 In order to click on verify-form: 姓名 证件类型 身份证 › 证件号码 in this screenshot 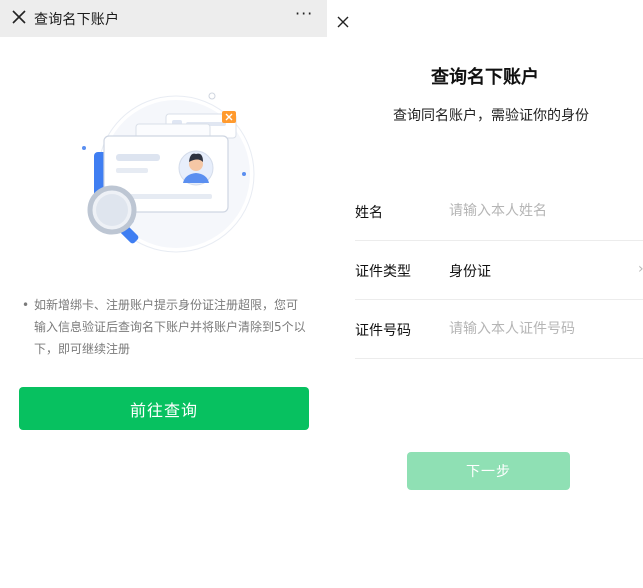, I will do `click(499, 270)`.